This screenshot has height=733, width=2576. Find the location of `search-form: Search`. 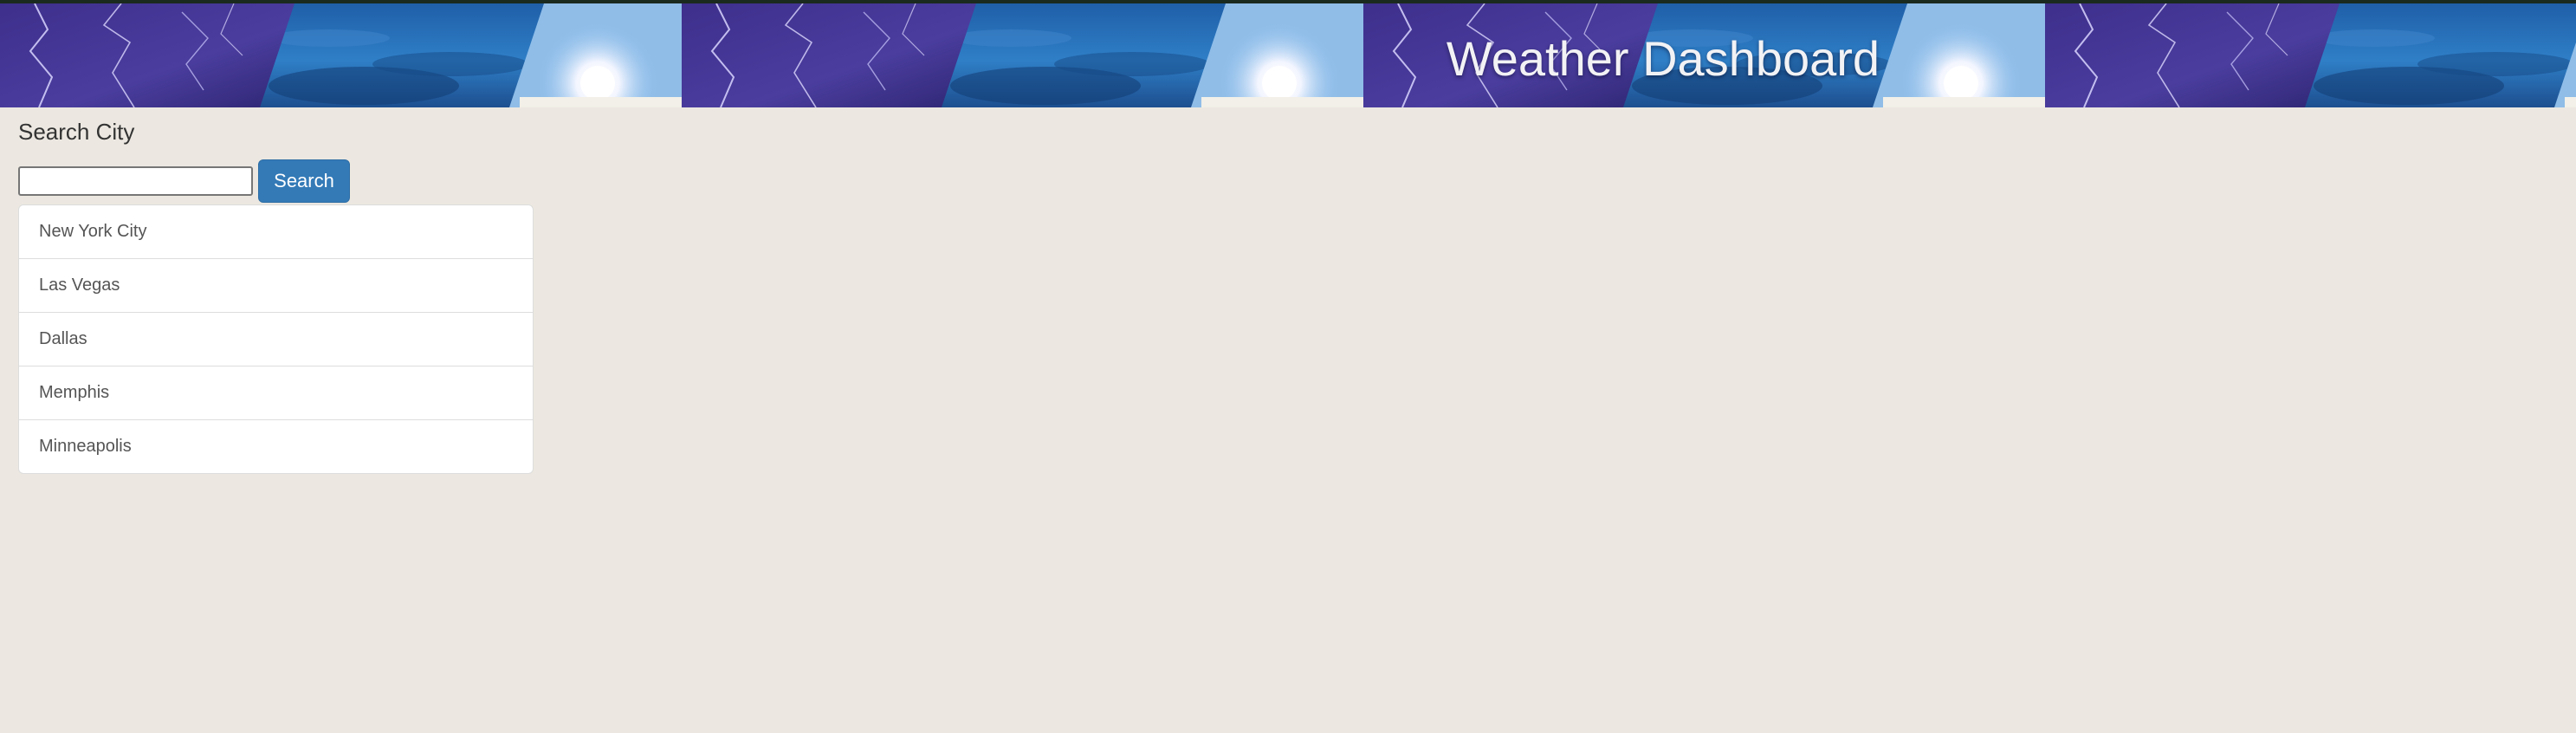

search-form: Search is located at coordinates (184, 181).